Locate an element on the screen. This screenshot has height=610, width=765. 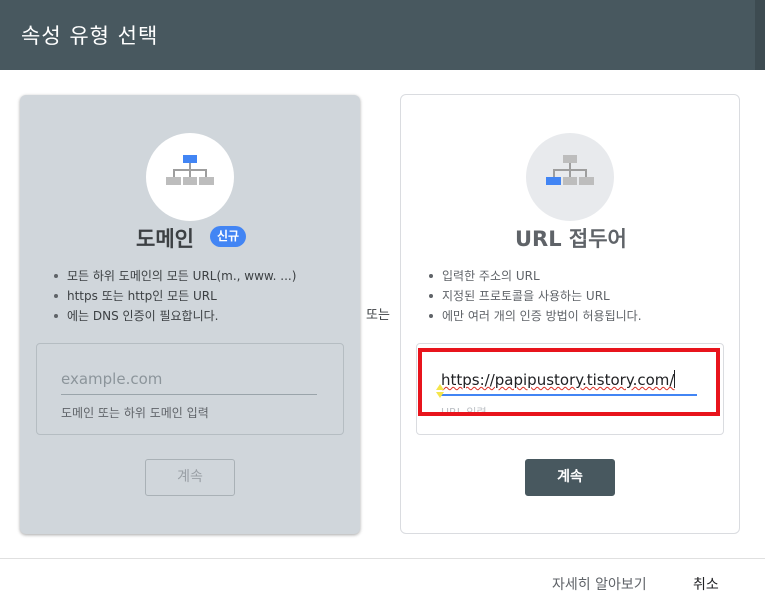
url-continue-button: 계속 is located at coordinates (570, 477).